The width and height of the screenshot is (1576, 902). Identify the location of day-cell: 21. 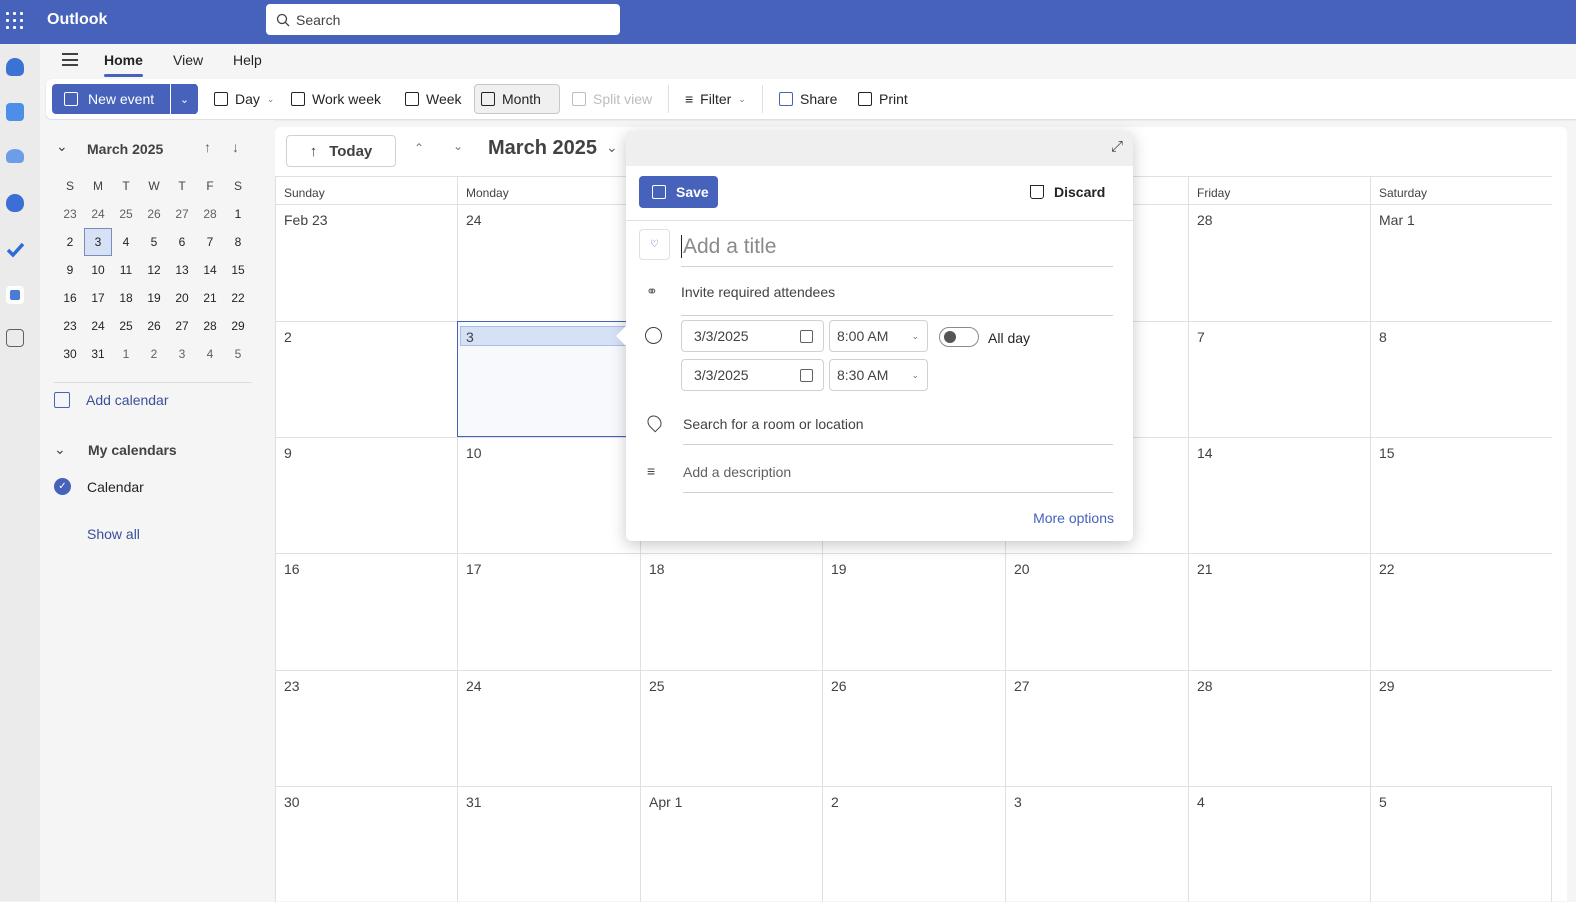
(1279, 611).